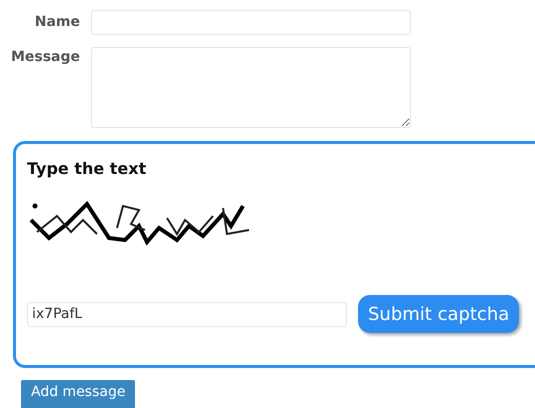 The width and height of the screenshot is (535, 408). I want to click on field-label: Name, so click(57, 22).